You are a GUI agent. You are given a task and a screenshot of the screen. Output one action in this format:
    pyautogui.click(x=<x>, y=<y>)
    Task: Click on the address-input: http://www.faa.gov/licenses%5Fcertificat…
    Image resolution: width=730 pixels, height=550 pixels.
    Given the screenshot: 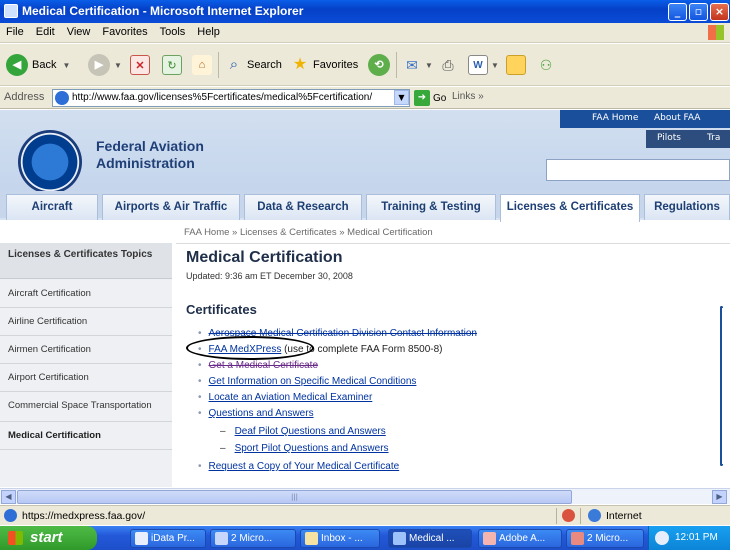 What is the action you would take?
    pyautogui.click(x=231, y=98)
    